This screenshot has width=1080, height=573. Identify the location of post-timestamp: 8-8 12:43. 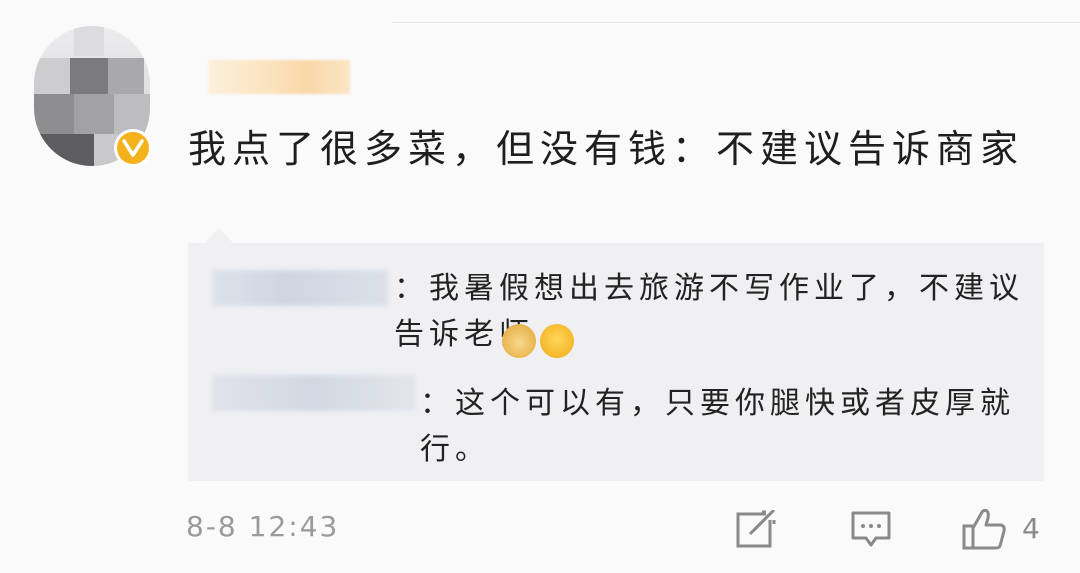
(263, 526).